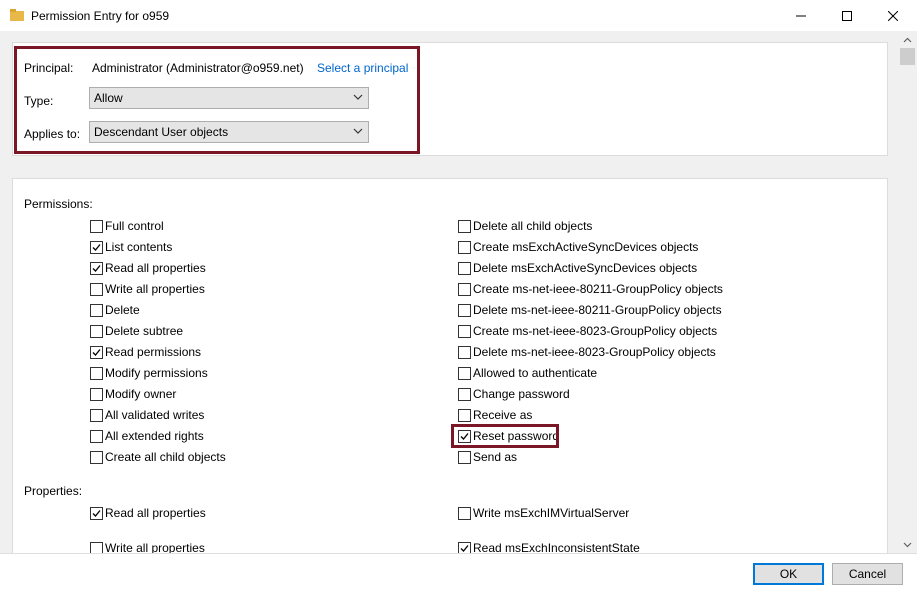 The image size is (917, 593). I want to click on folder-icon, so click(17, 15).